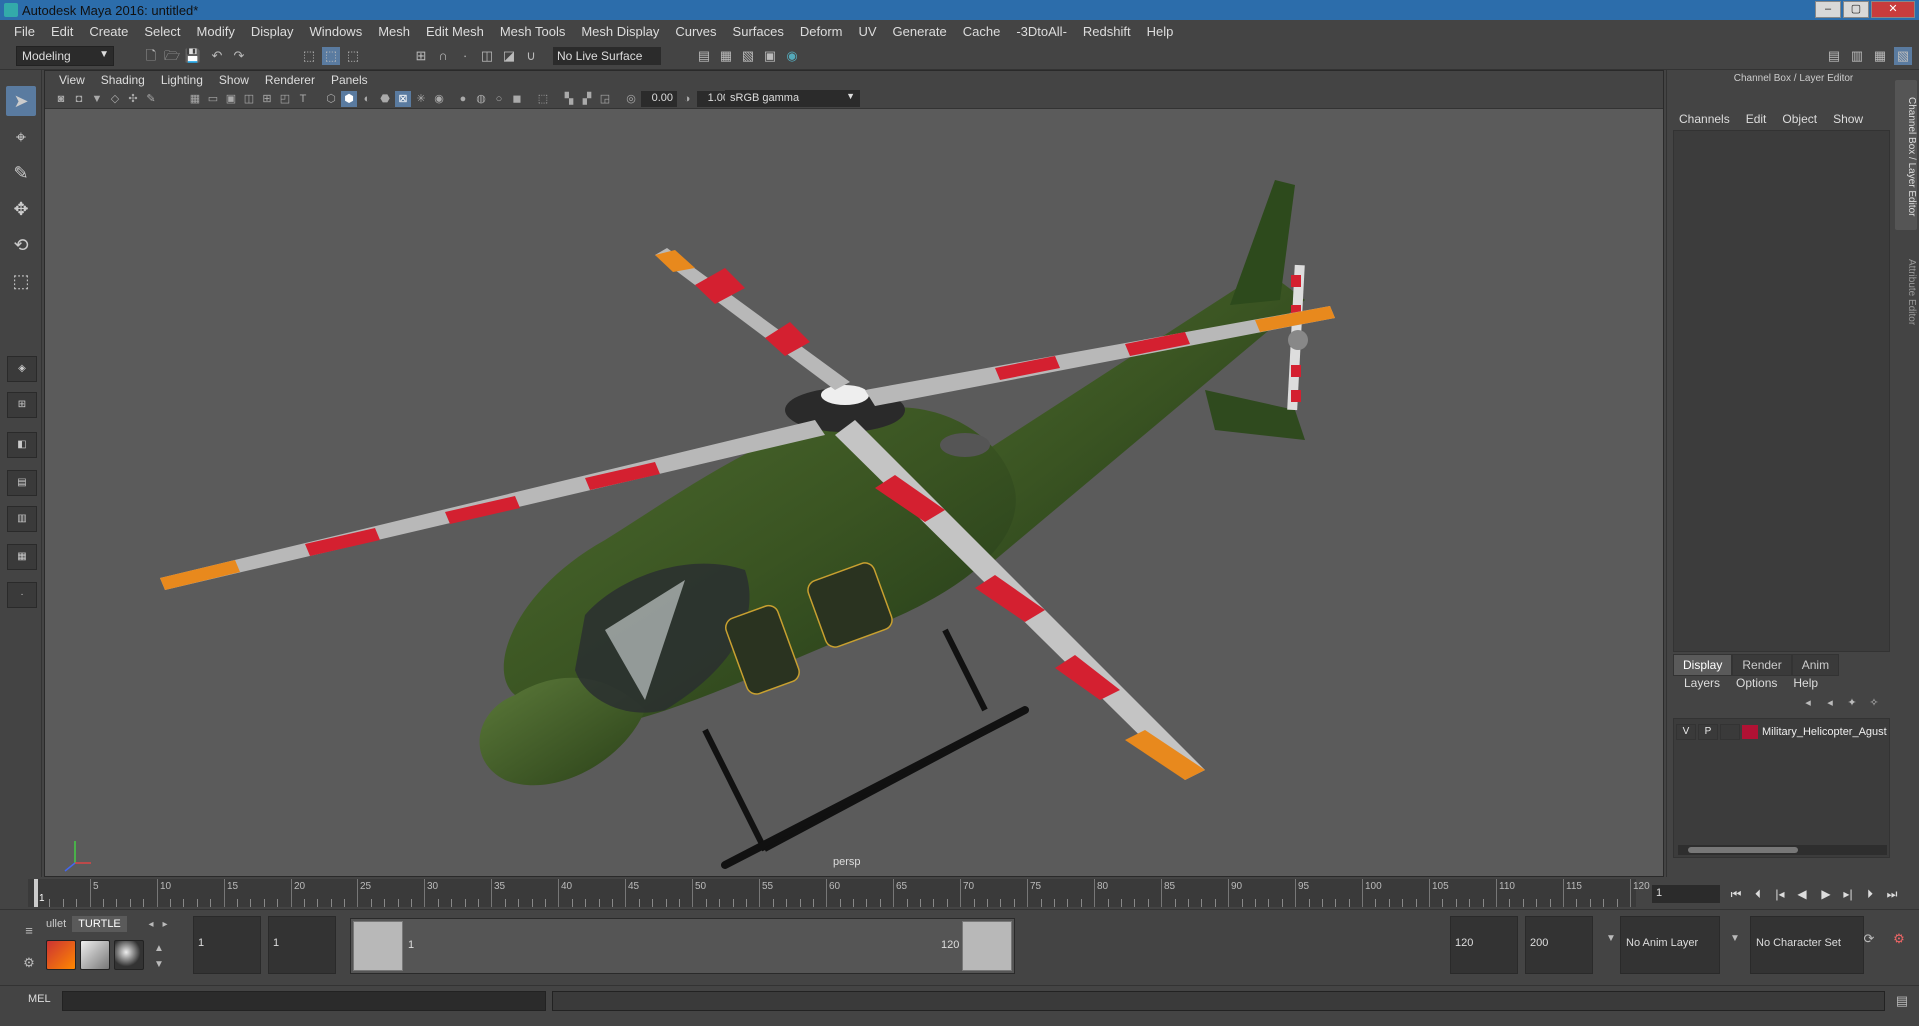  Describe the element at coordinates (1808, 703) in the screenshot. I see `move-layer-up-icon: ◂` at that location.